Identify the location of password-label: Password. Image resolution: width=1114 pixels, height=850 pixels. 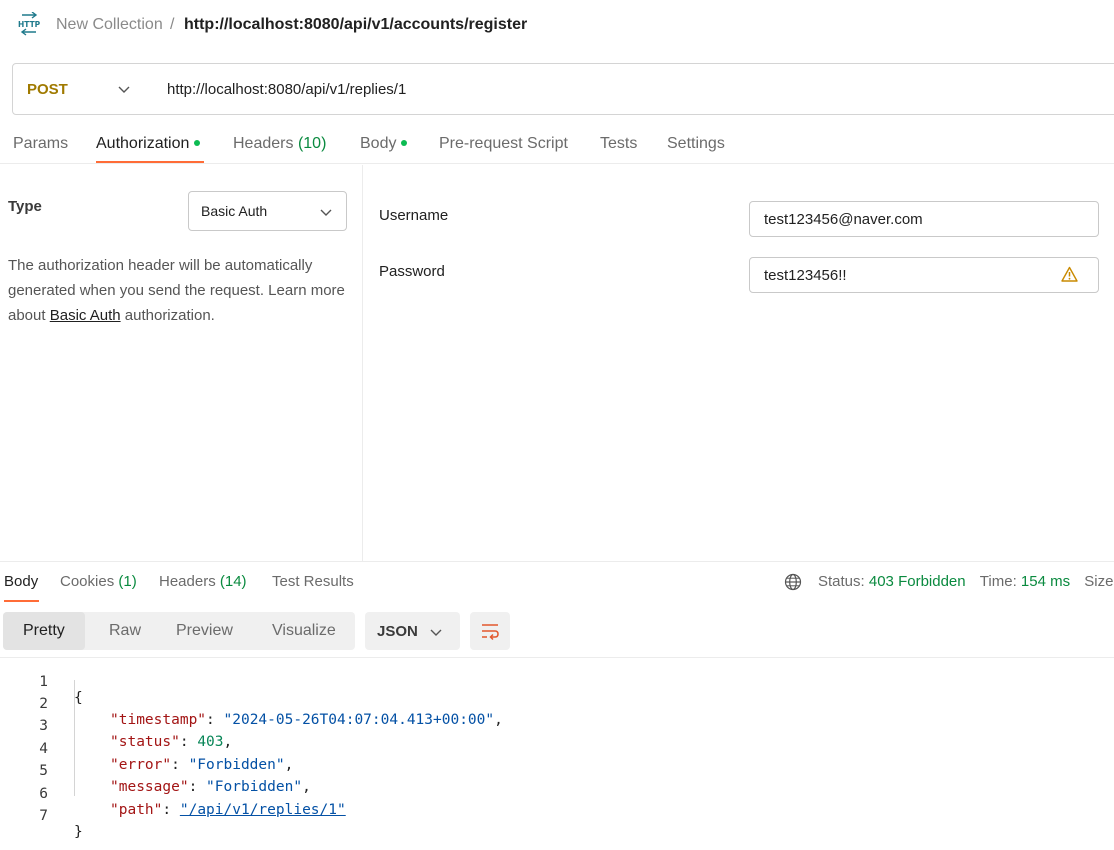
(412, 271).